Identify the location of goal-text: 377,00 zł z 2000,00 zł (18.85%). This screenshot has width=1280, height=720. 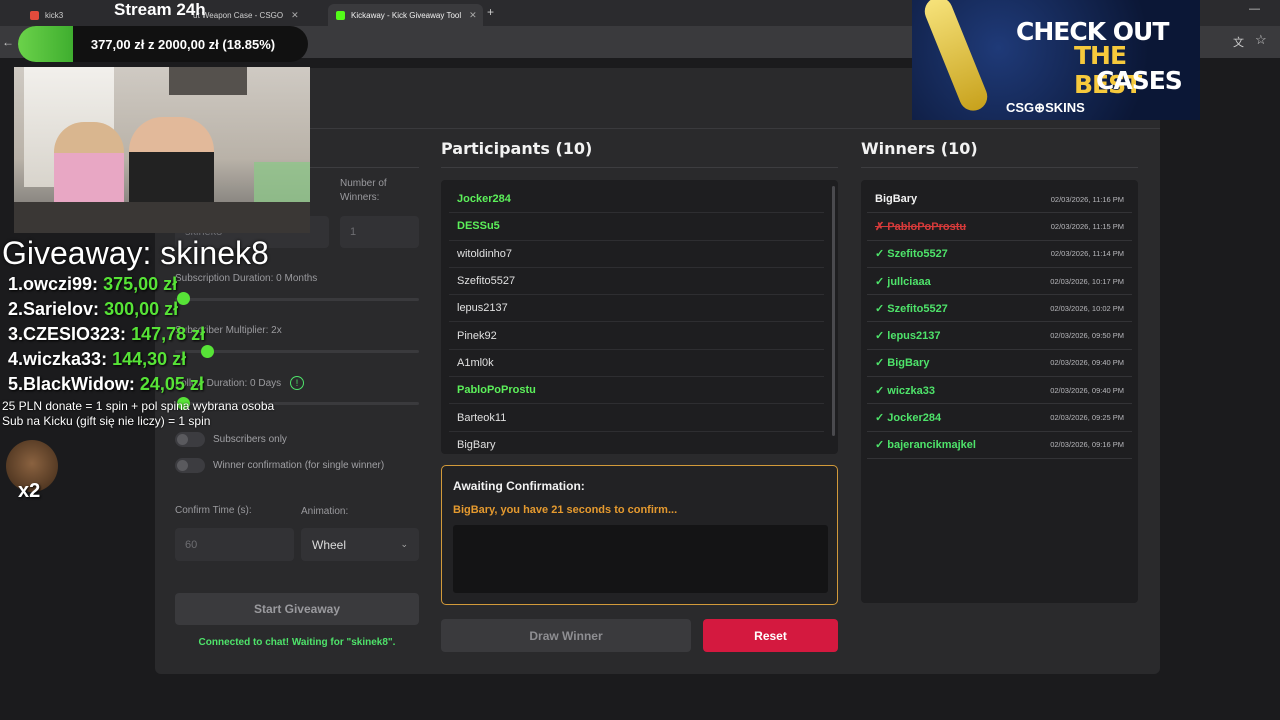
(183, 44).